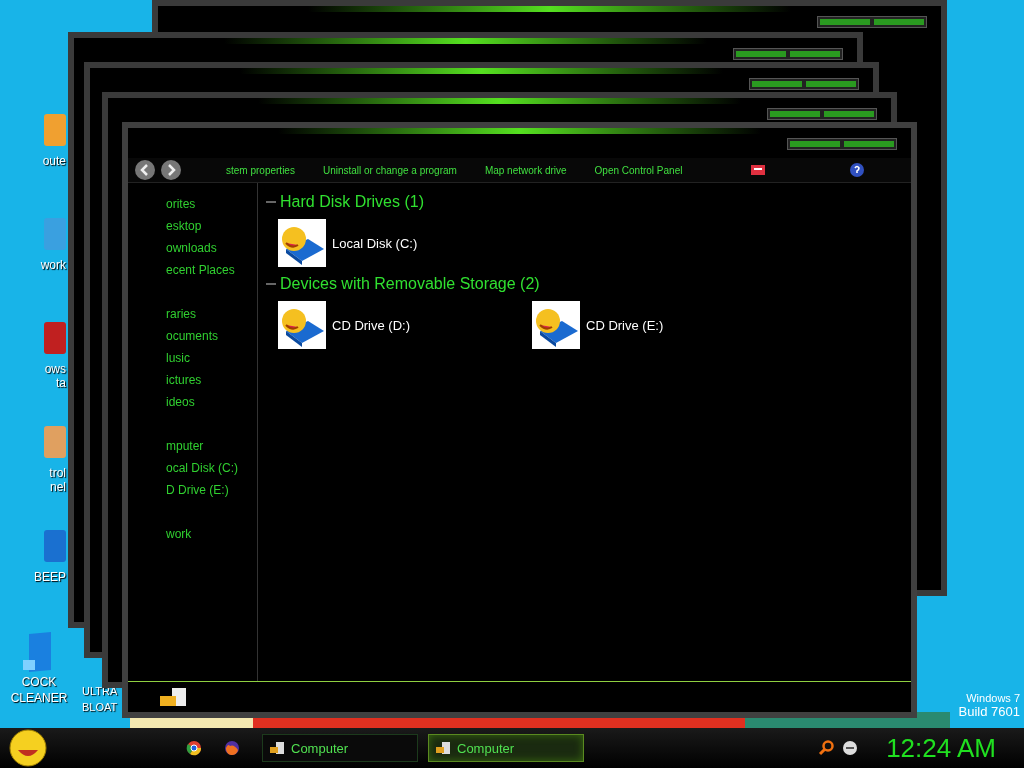 The width and height of the screenshot is (1024, 768). Describe the element at coordinates (989, 711) in the screenshot. I see `build-watermark: Build 7601` at that location.